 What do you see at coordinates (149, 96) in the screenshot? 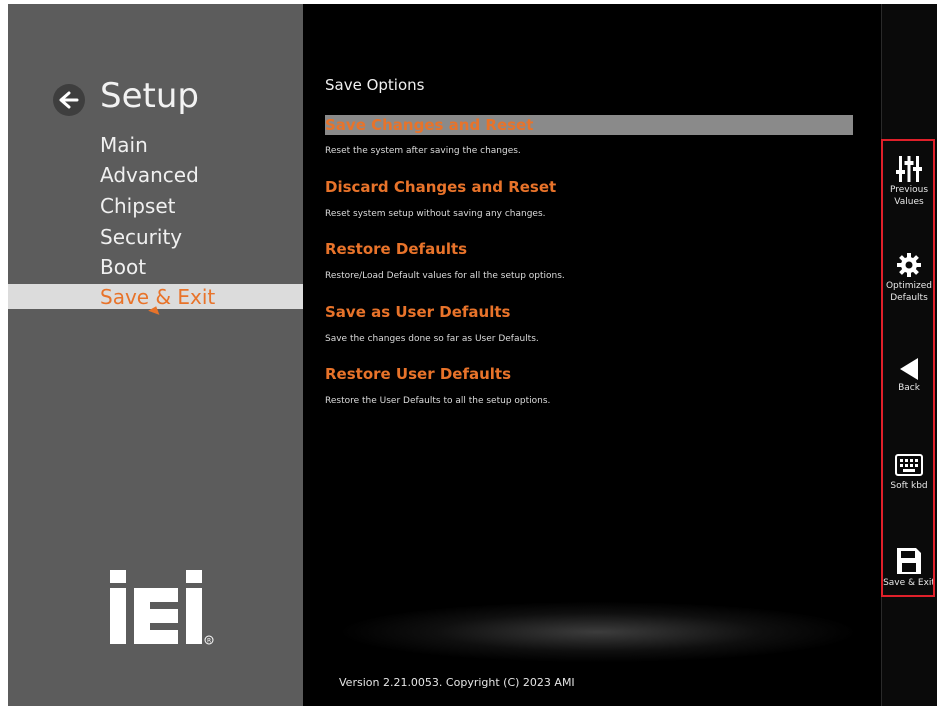
I see `page-title: Setup` at bounding box center [149, 96].